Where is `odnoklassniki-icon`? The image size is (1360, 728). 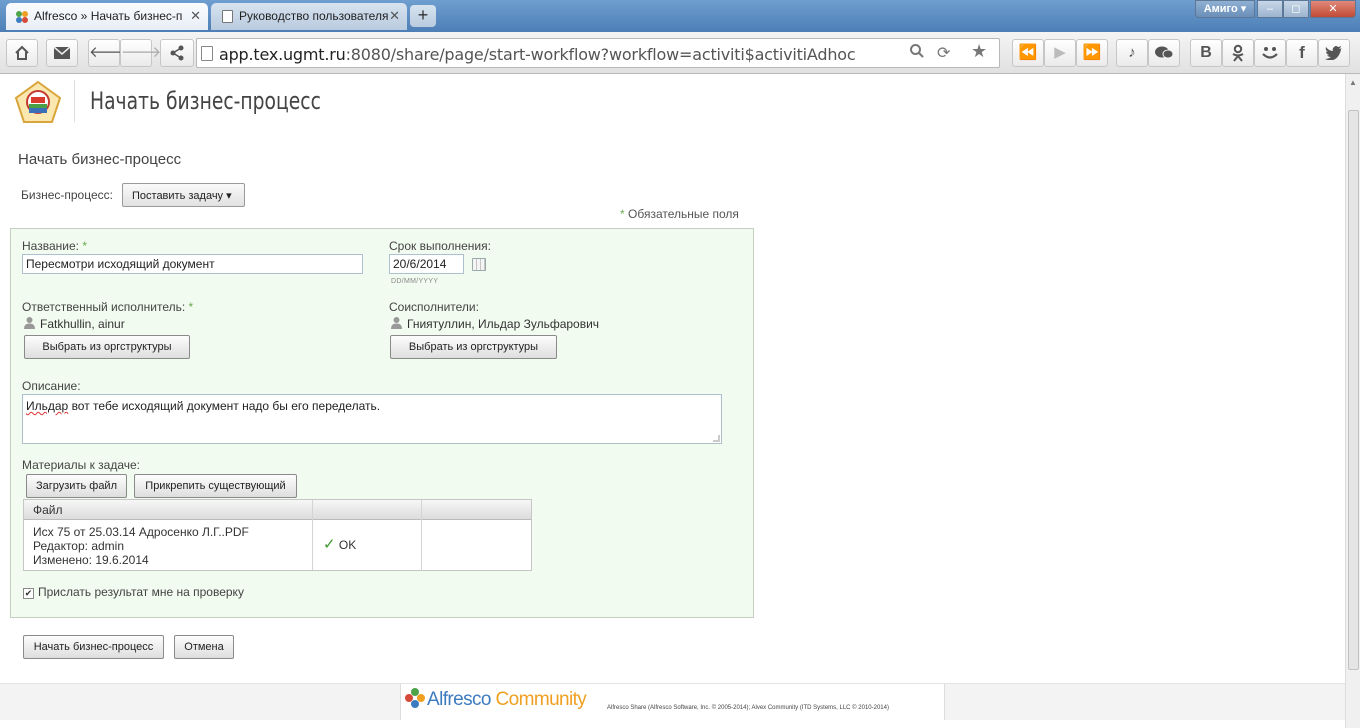
odnoklassniki-icon is located at coordinates (1238, 53).